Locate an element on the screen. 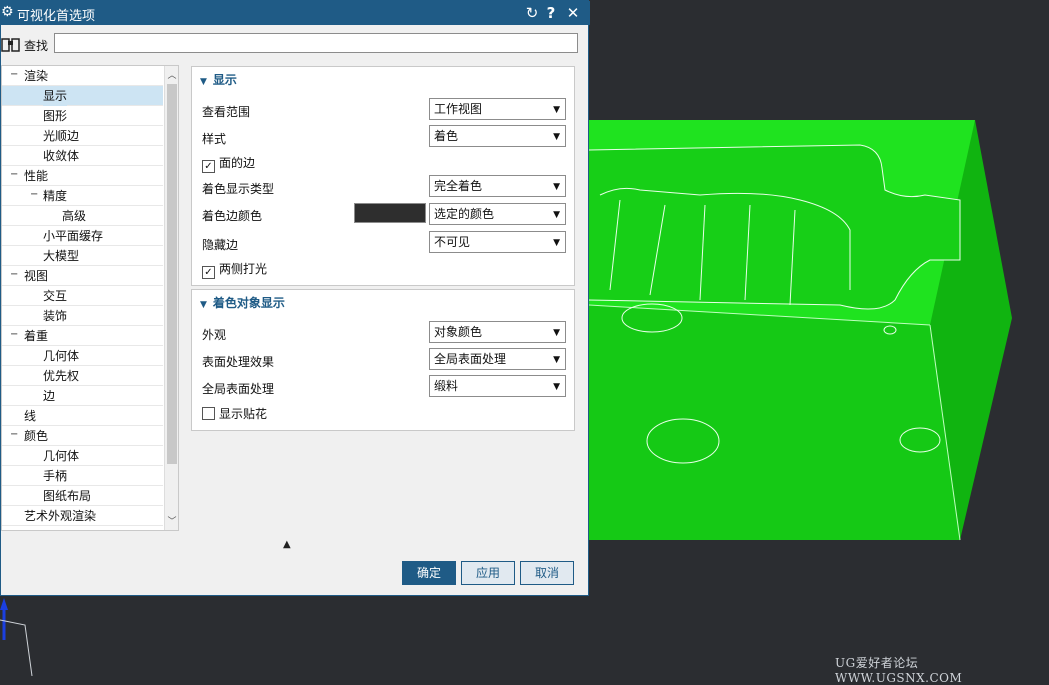 This screenshot has width=1049, height=685. watermark: UG爱好者论坛 WWW.UGSNX.COM is located at coordinates (899, 670).